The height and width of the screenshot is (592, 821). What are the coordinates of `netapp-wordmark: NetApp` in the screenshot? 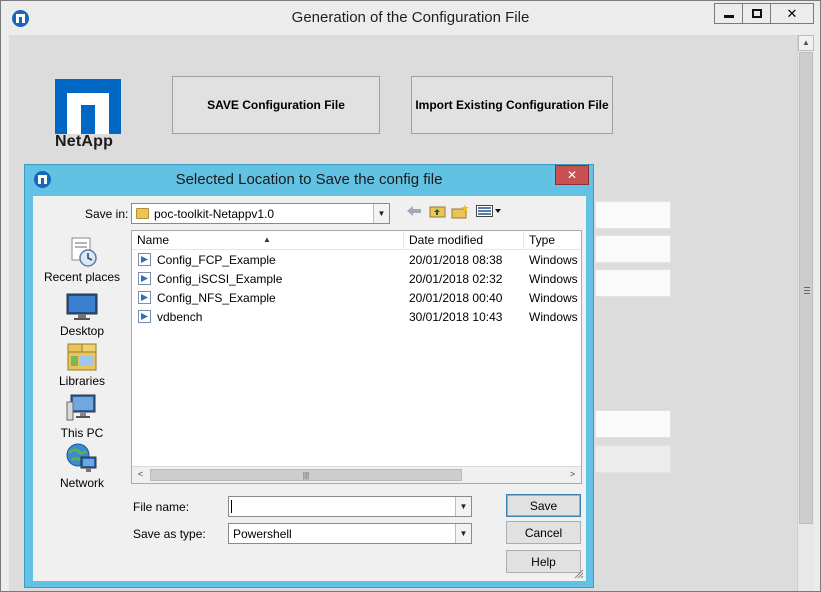 It's located at (84, 141).